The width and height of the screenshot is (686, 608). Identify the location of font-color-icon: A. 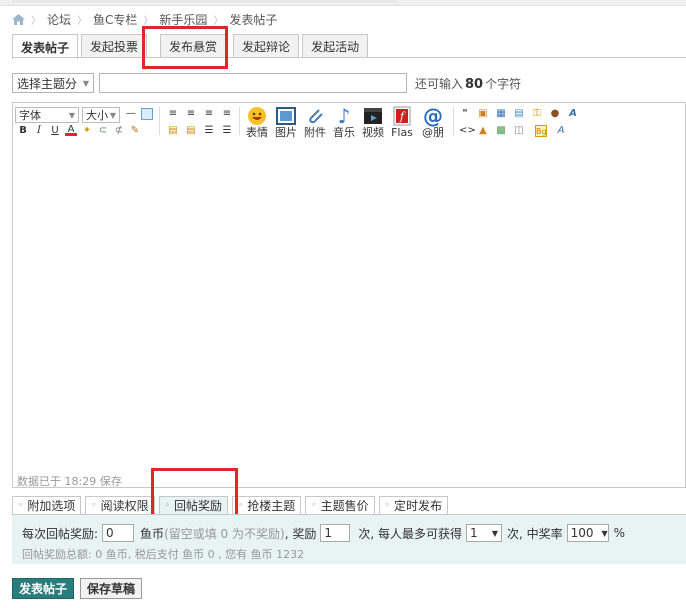
(71, 130).